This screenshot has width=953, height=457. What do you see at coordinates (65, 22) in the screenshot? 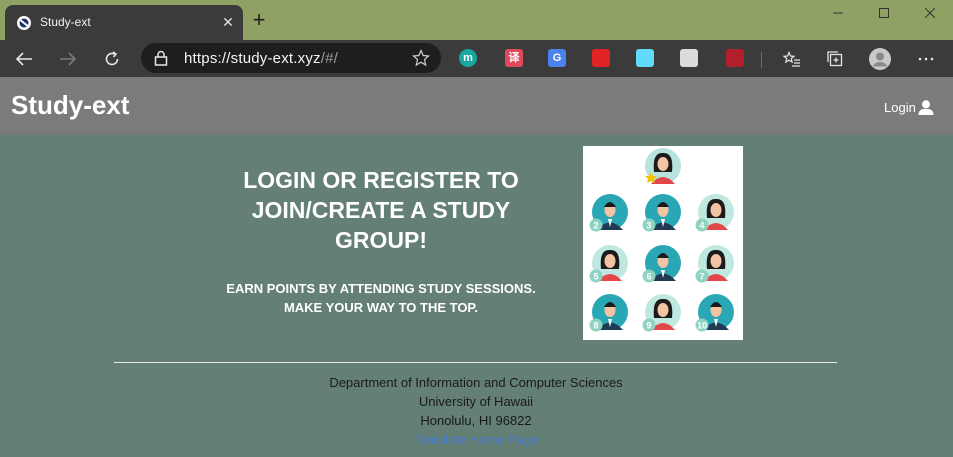
I see `tab-title: Study-ext` at bounding box center [65, 22].